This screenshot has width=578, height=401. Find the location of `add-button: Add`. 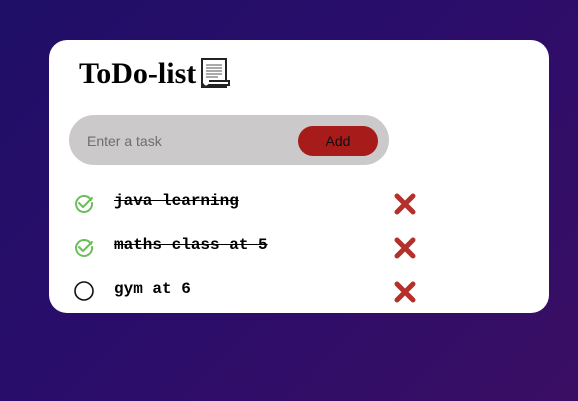

add-button: Add is located at coordinates (338, 141).